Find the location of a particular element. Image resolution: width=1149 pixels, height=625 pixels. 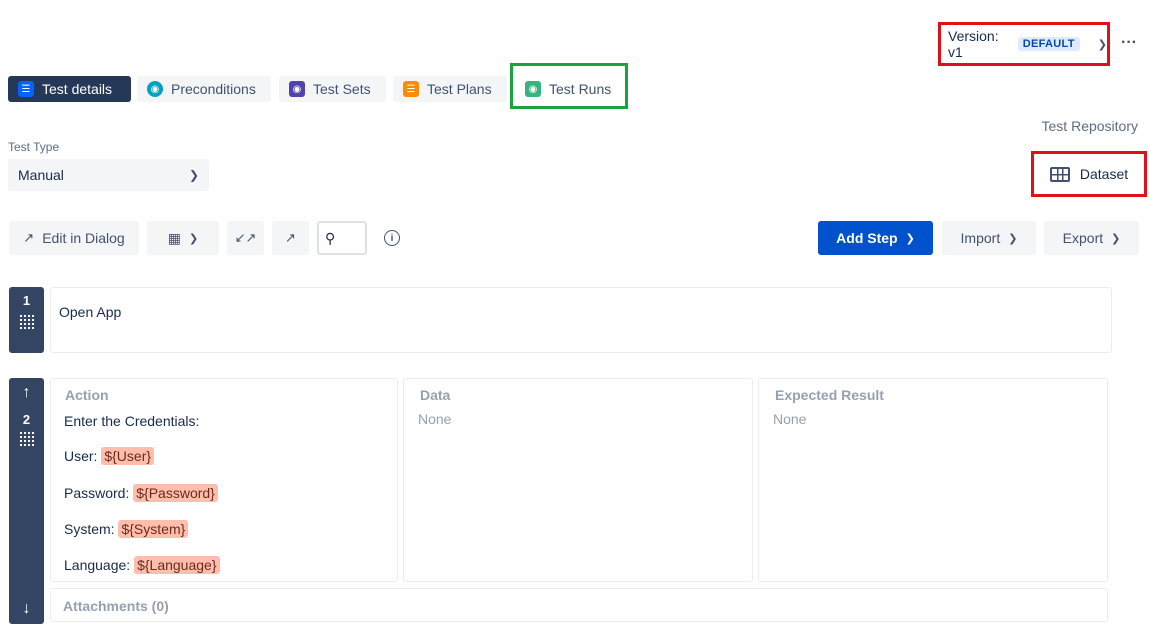

search-input: ⚲ is located at coordinates (342, 238).